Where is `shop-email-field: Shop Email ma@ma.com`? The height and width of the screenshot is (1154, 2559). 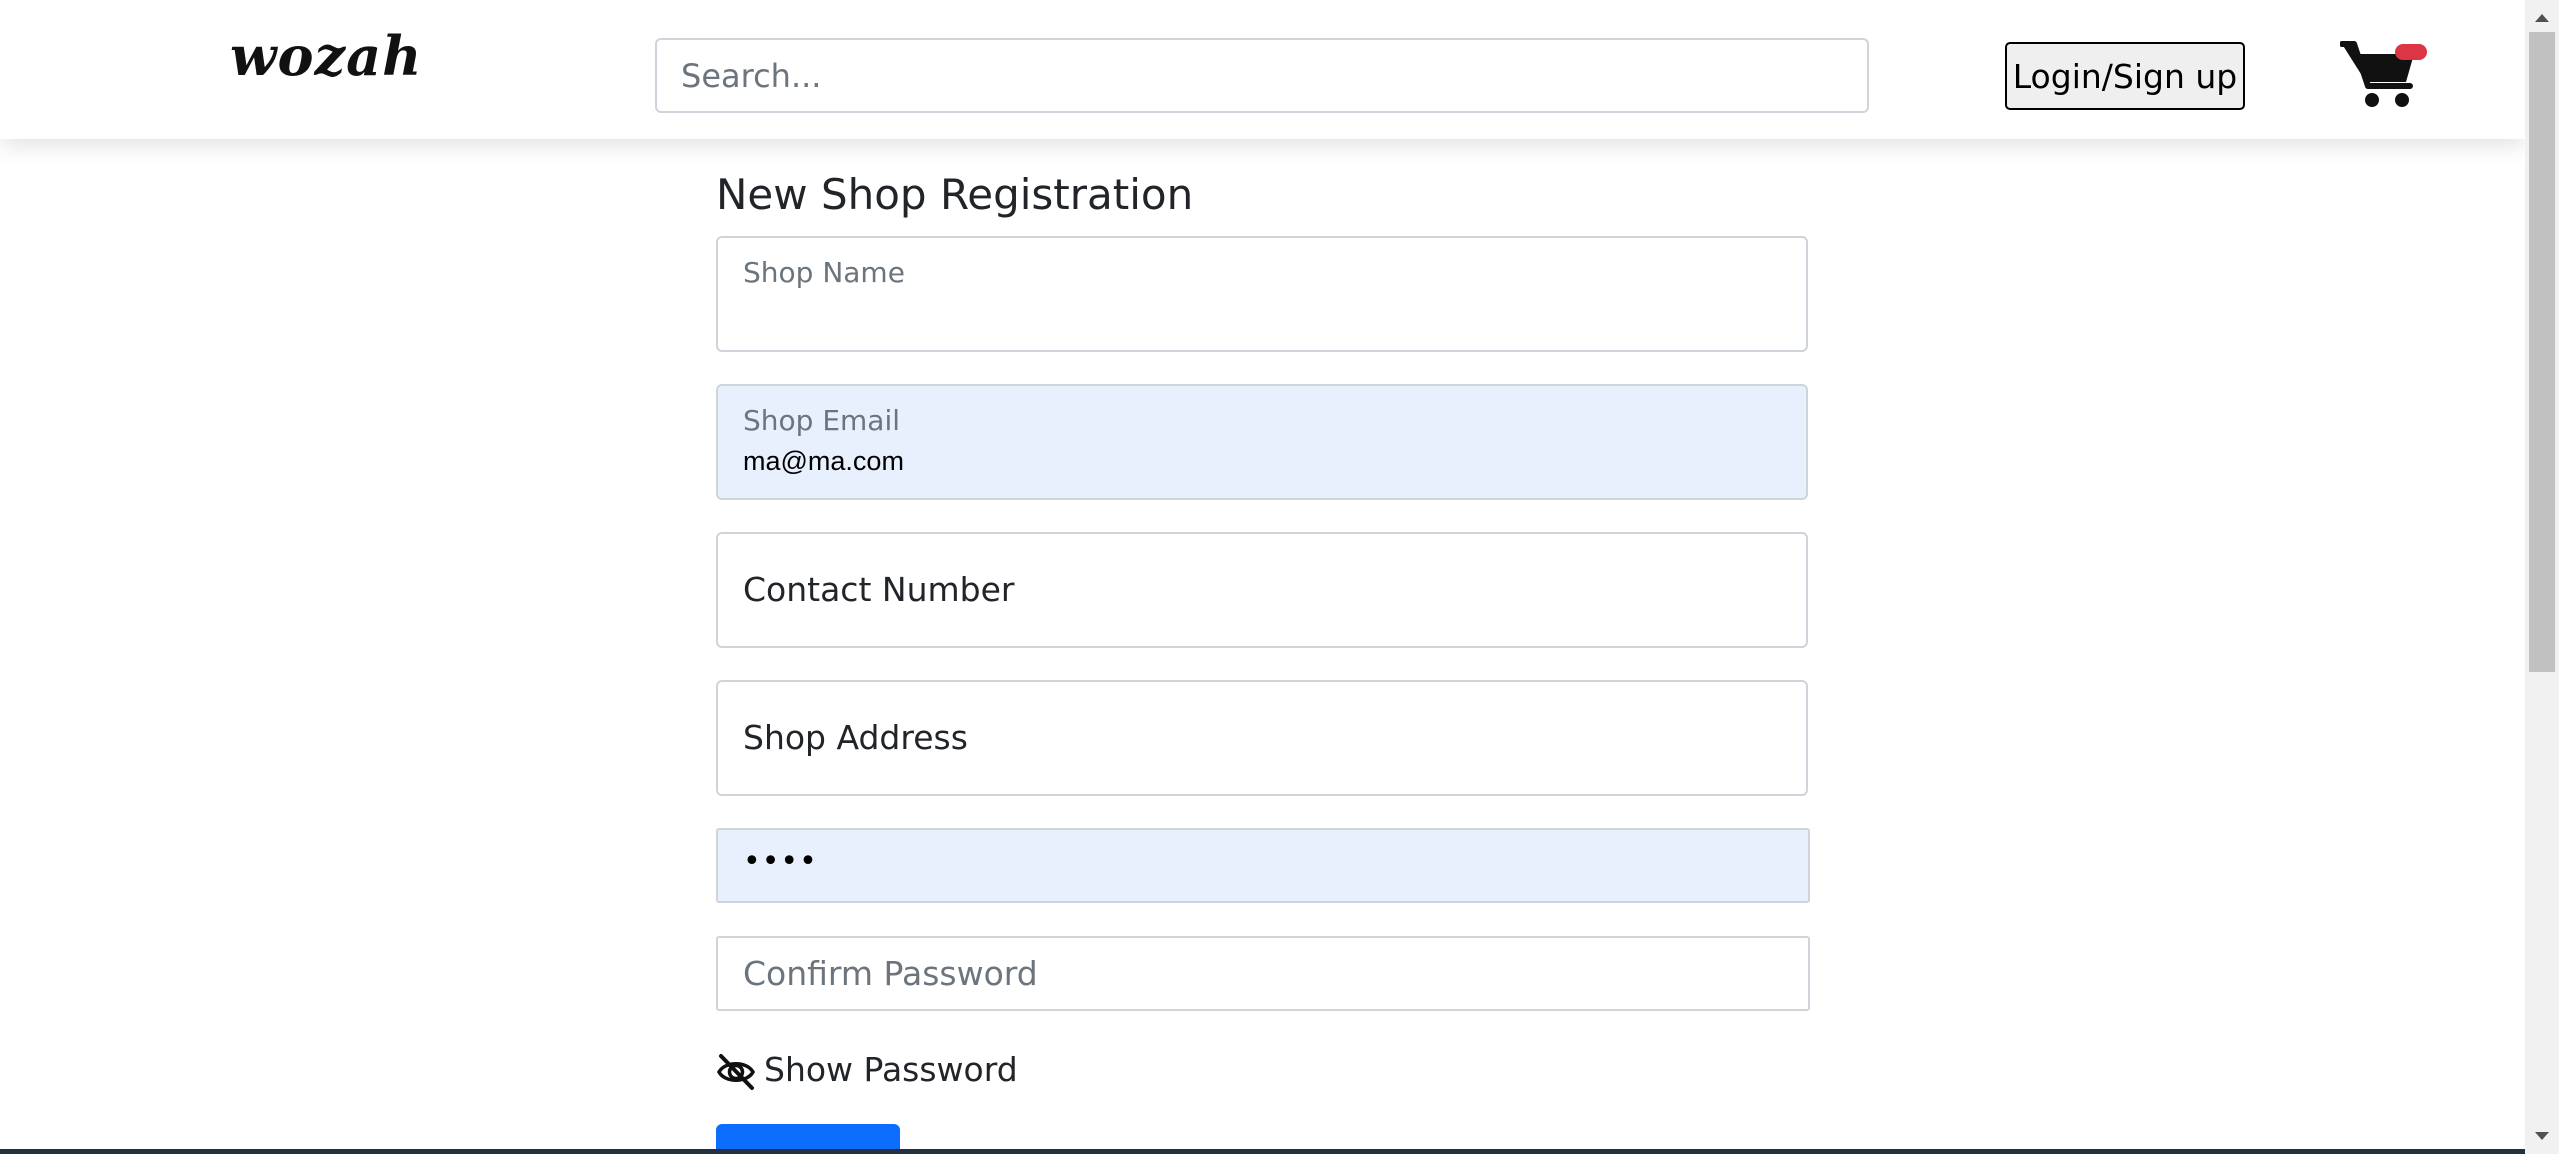
shop-email-field: Shop Email ma@ma.com is located at coordinates (1262, 442).